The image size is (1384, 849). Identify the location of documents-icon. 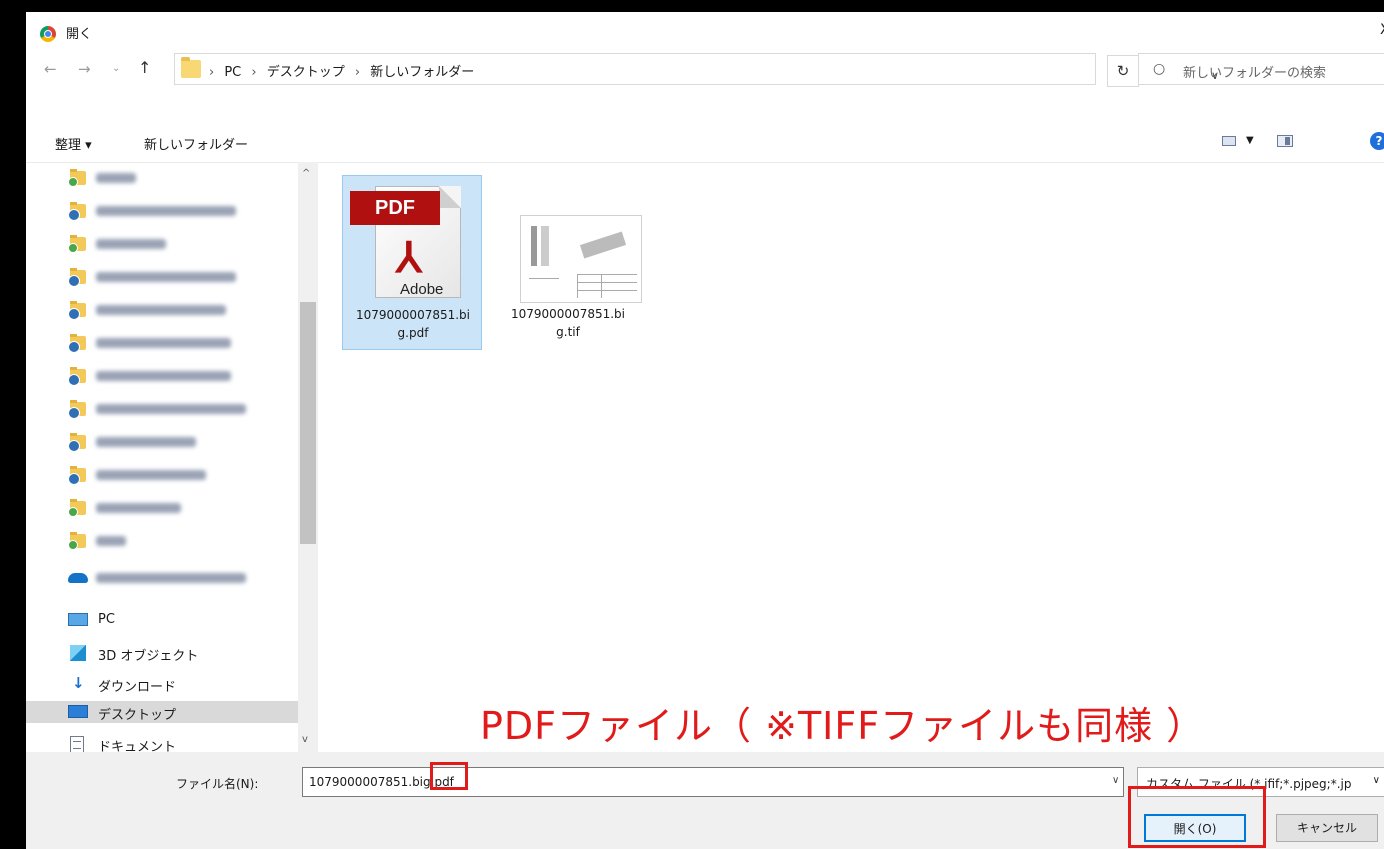
(77, 744).